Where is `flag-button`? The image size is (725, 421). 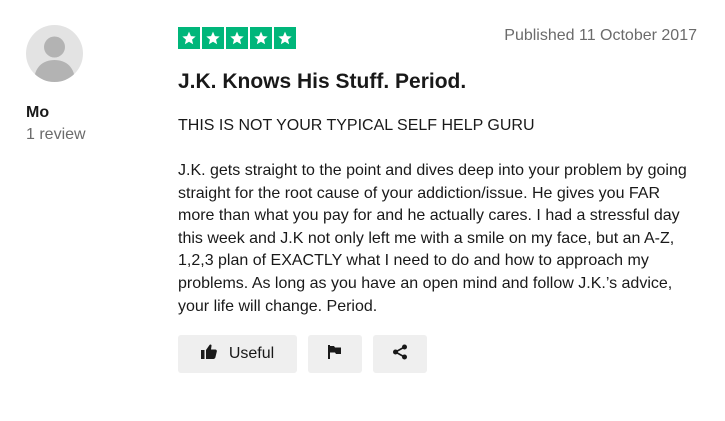 flag-button is located at coordinates (335, 354).